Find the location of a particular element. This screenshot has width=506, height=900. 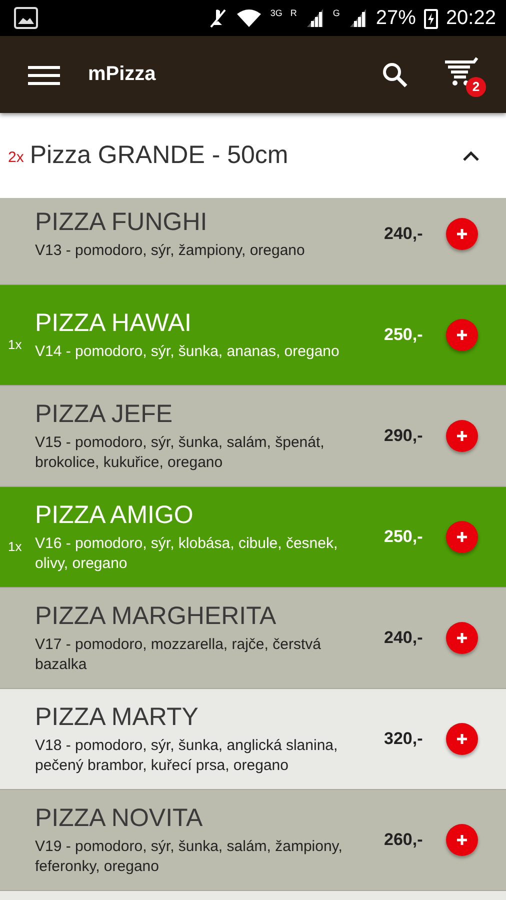

item-name: PIZZA AMIGO is located at coordinates (114, 515).